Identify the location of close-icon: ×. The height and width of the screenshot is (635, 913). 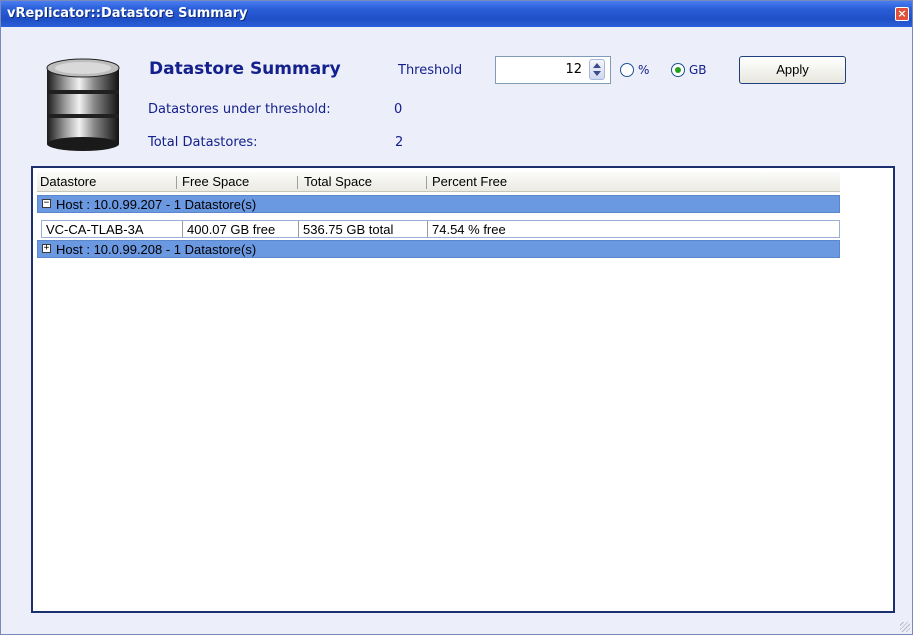
(902, 14).